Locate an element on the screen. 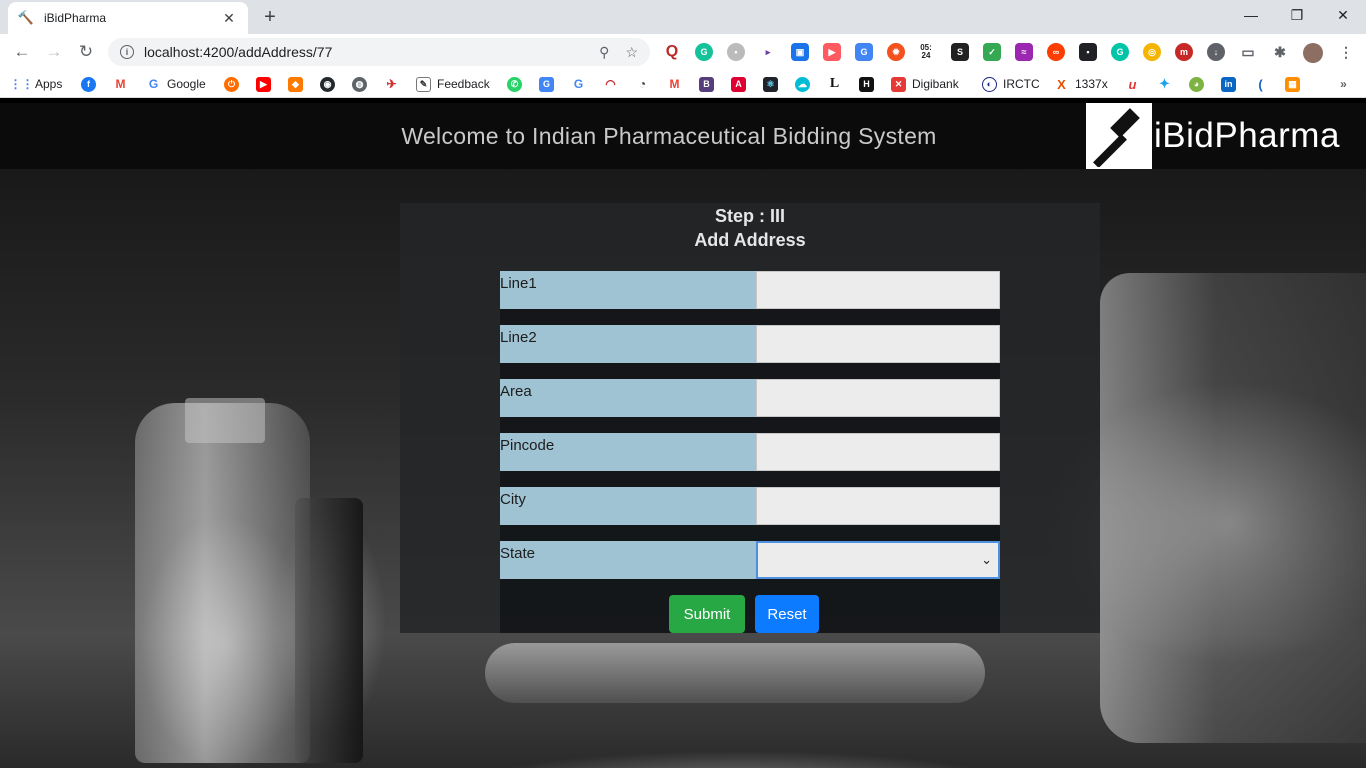  background-bottle-image is located at coordinates (222, 583).